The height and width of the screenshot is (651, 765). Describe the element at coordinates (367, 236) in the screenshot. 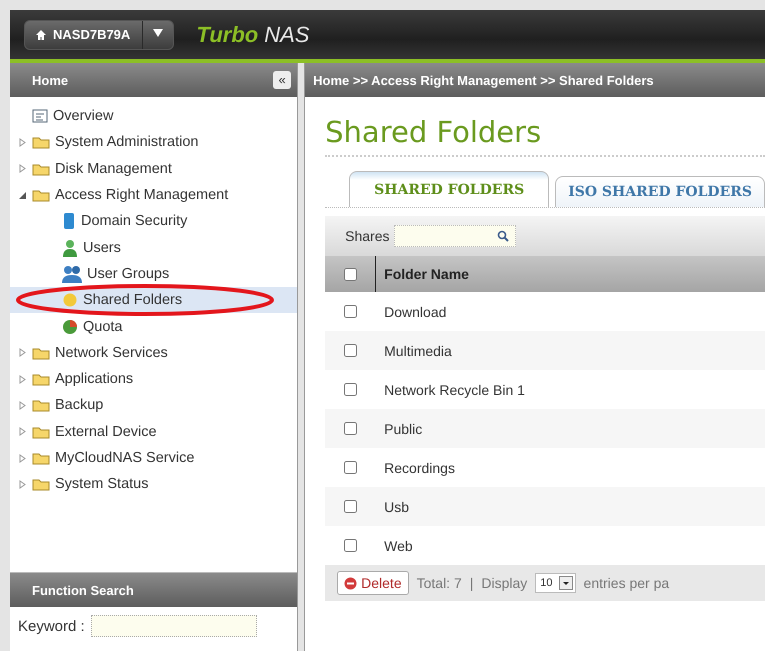

I see `shares-label: Shares` at that location.